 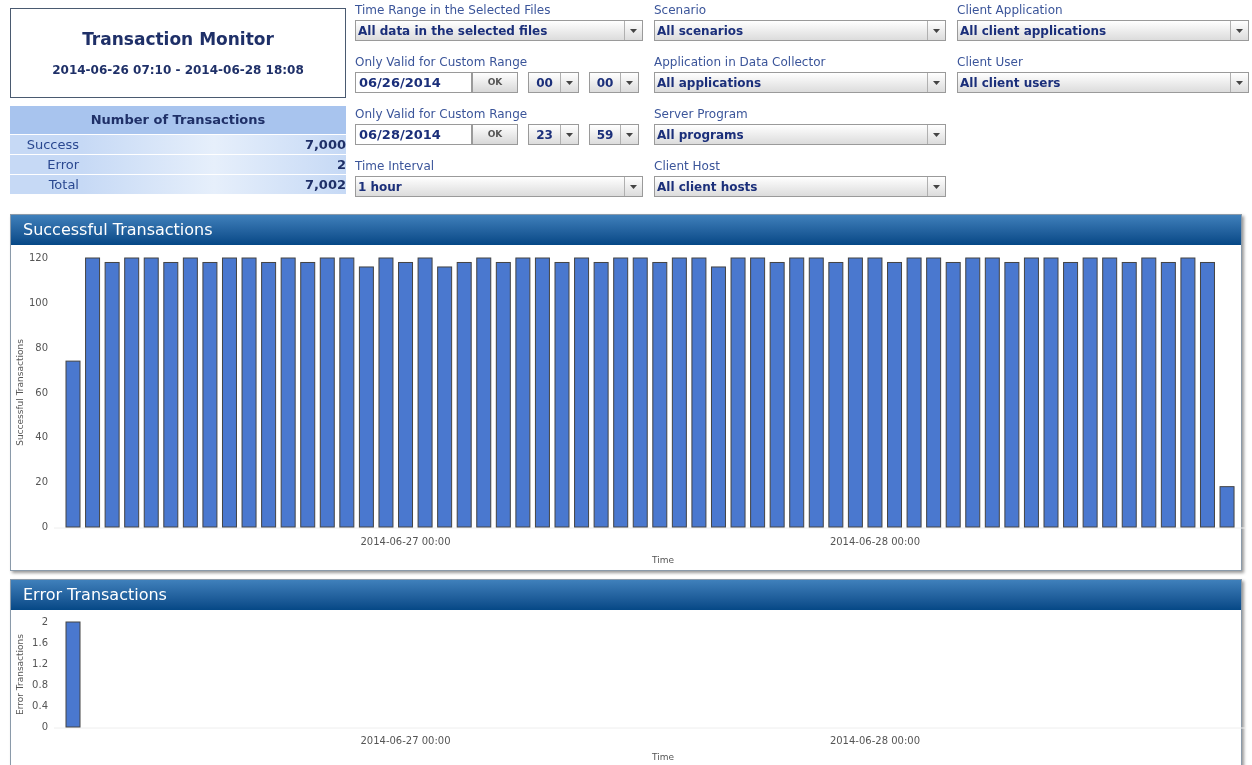 I want to click on field-label: Client Application, so click(x=1010, y=10).